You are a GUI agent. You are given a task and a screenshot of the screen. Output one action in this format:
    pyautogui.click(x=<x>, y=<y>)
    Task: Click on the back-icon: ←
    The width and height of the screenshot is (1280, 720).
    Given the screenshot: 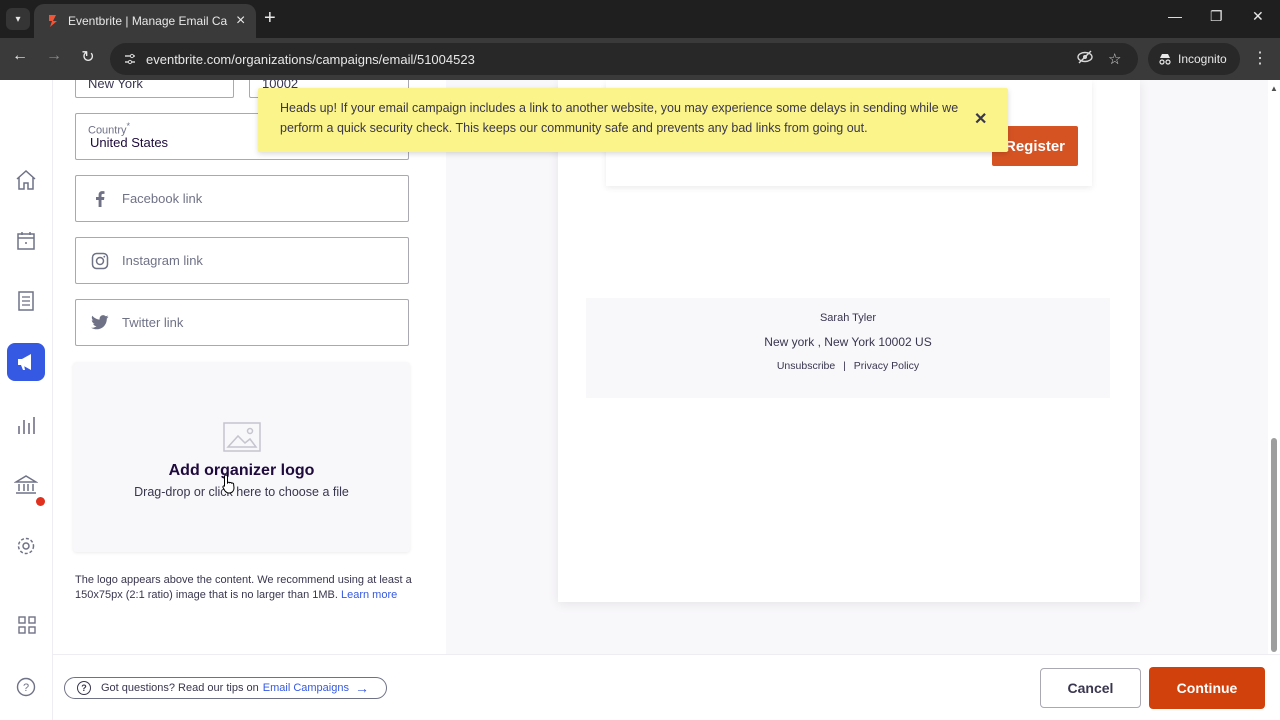 What is the action you would take?
    pyautogui.click(x=20, y=56)
    